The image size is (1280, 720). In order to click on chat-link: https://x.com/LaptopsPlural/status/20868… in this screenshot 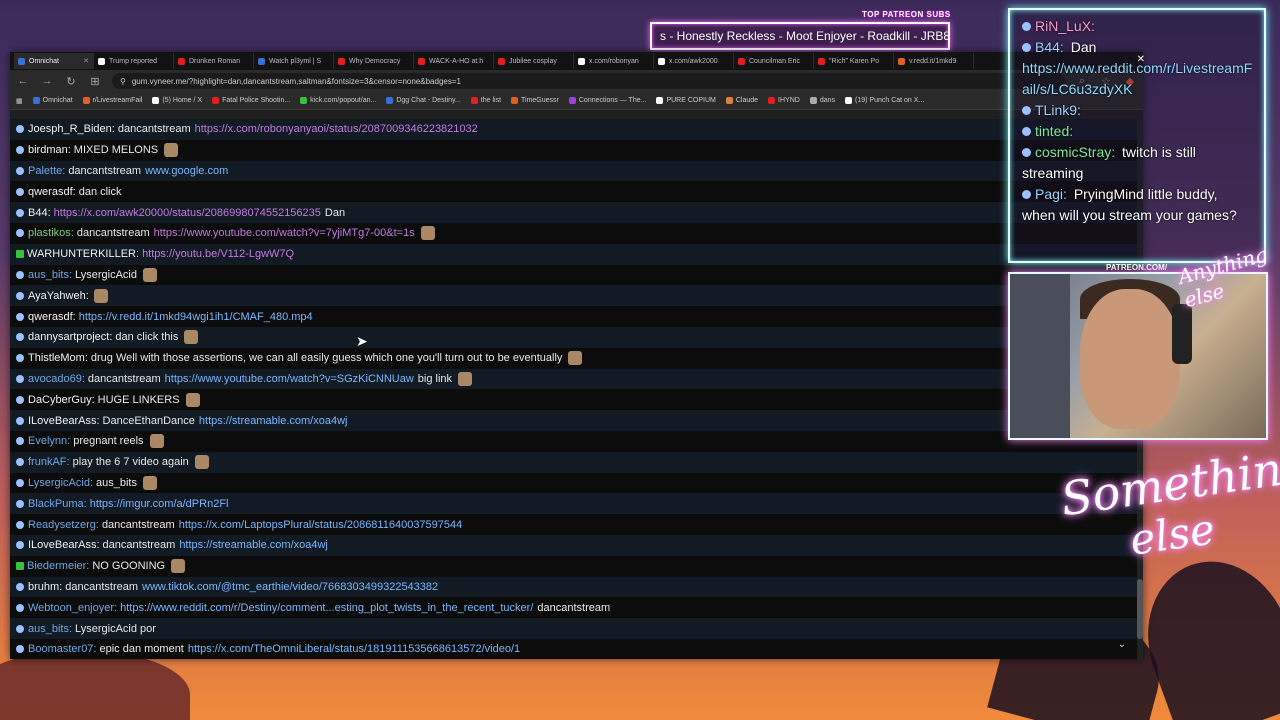, I will do `click(321, 525)`.